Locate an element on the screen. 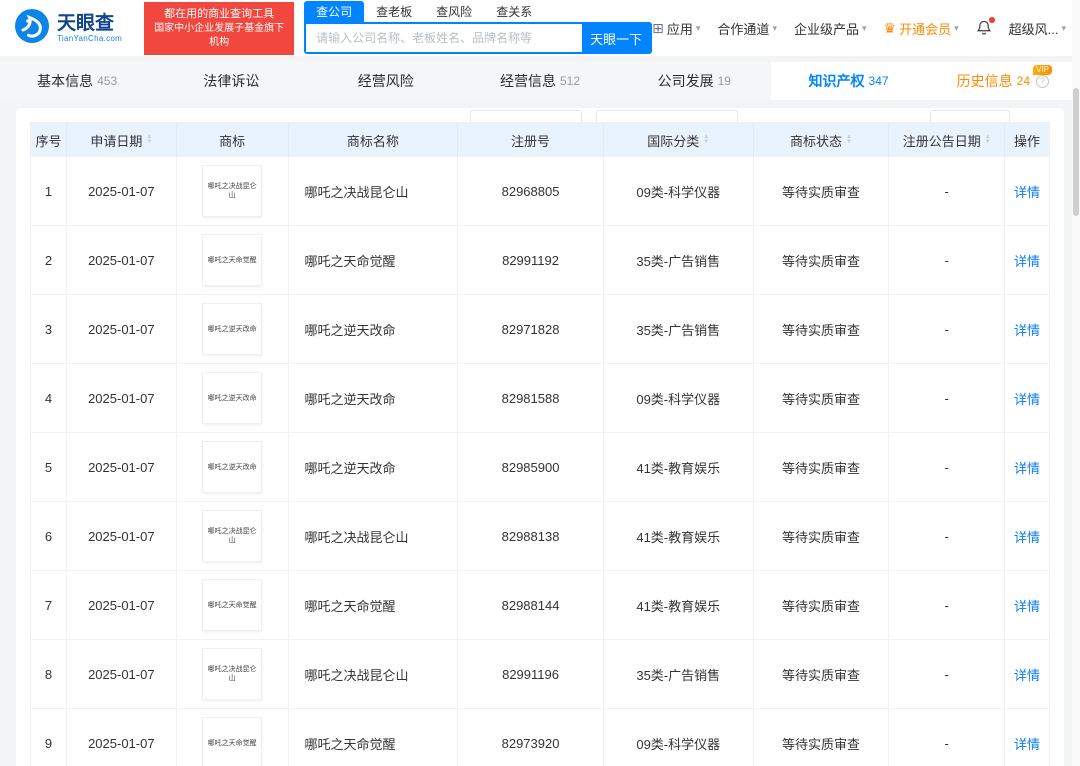  tab-label: 经营信息 is located at coordinates (527, 81).